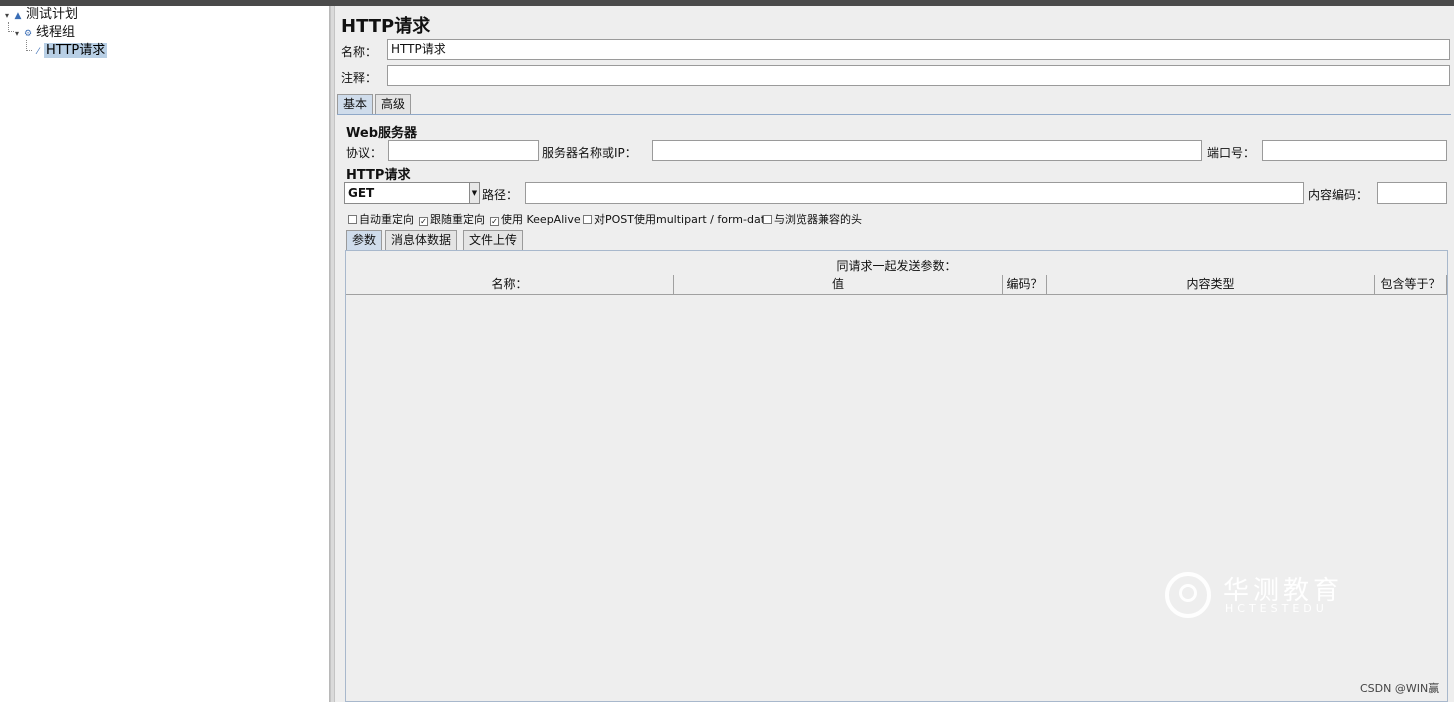  What do you see at coordinates (1400, 688) in the screenshot?
I see `csdn-credit: CSDN @WIN赢` at bounding box center [1400, 688].